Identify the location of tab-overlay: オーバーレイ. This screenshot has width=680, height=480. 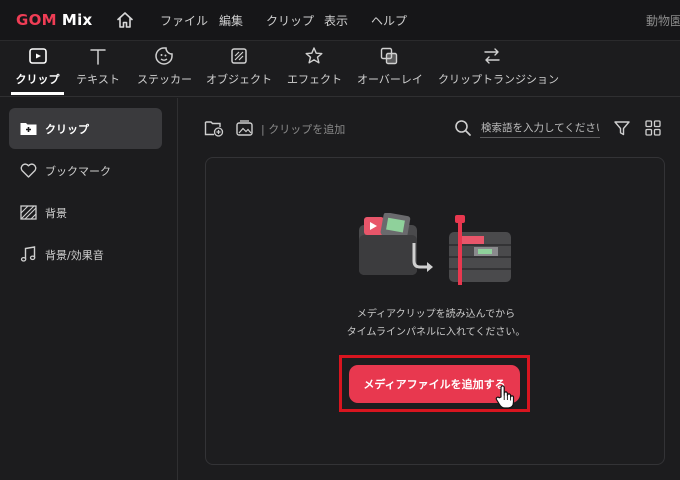
(390, 69).